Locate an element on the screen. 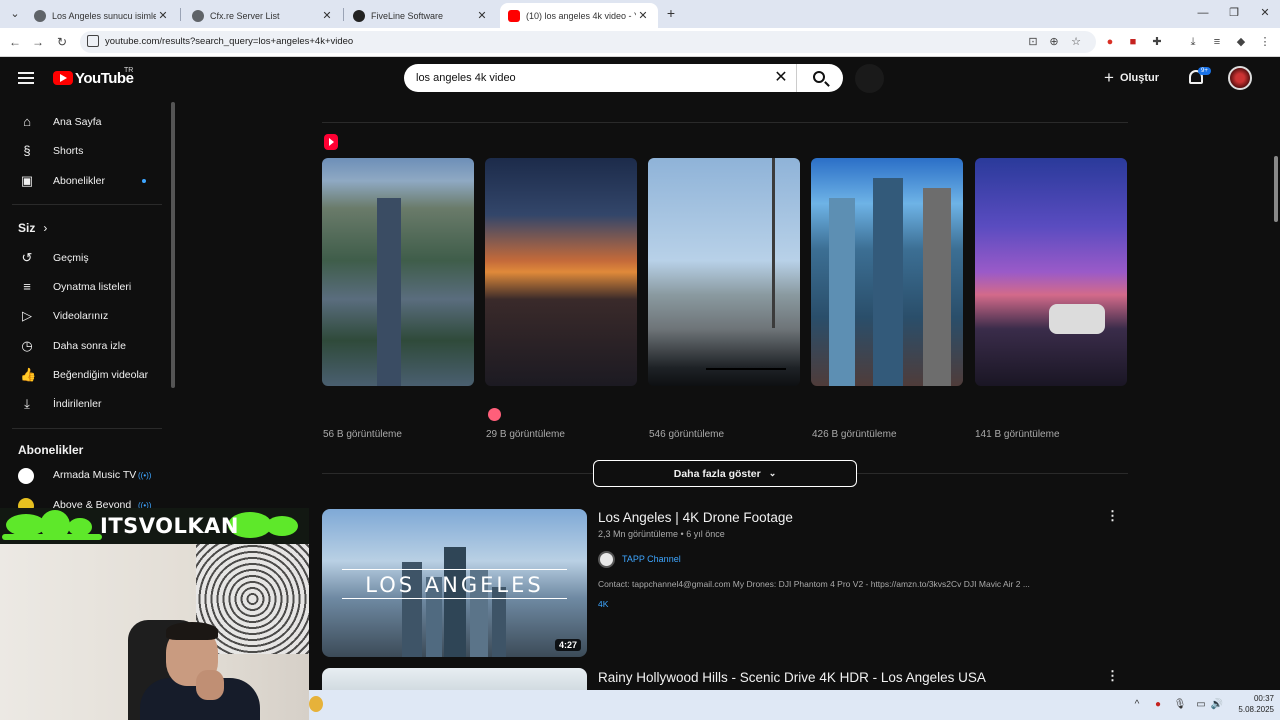 Image resolution: width=1280 pixels, height=720 pixels. youtube-favicon-icon is located at coordinates (514, 15).